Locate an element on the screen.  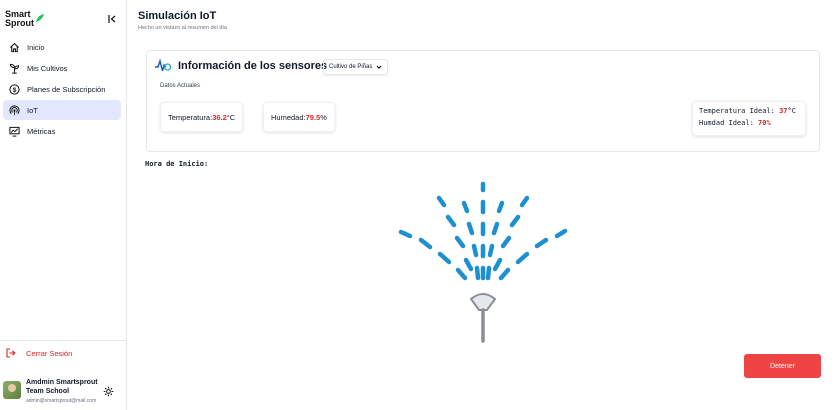
sidebar-item-inicio: Inicio is located at coordinates (62, 47).